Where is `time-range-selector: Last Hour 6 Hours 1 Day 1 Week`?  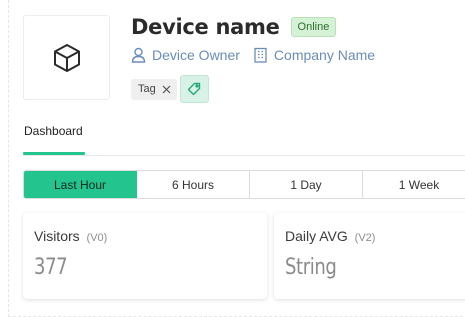
time-range-selector: Last Hour 6 Hours 1 Day 1 Week is located at coordinates (244, 184).